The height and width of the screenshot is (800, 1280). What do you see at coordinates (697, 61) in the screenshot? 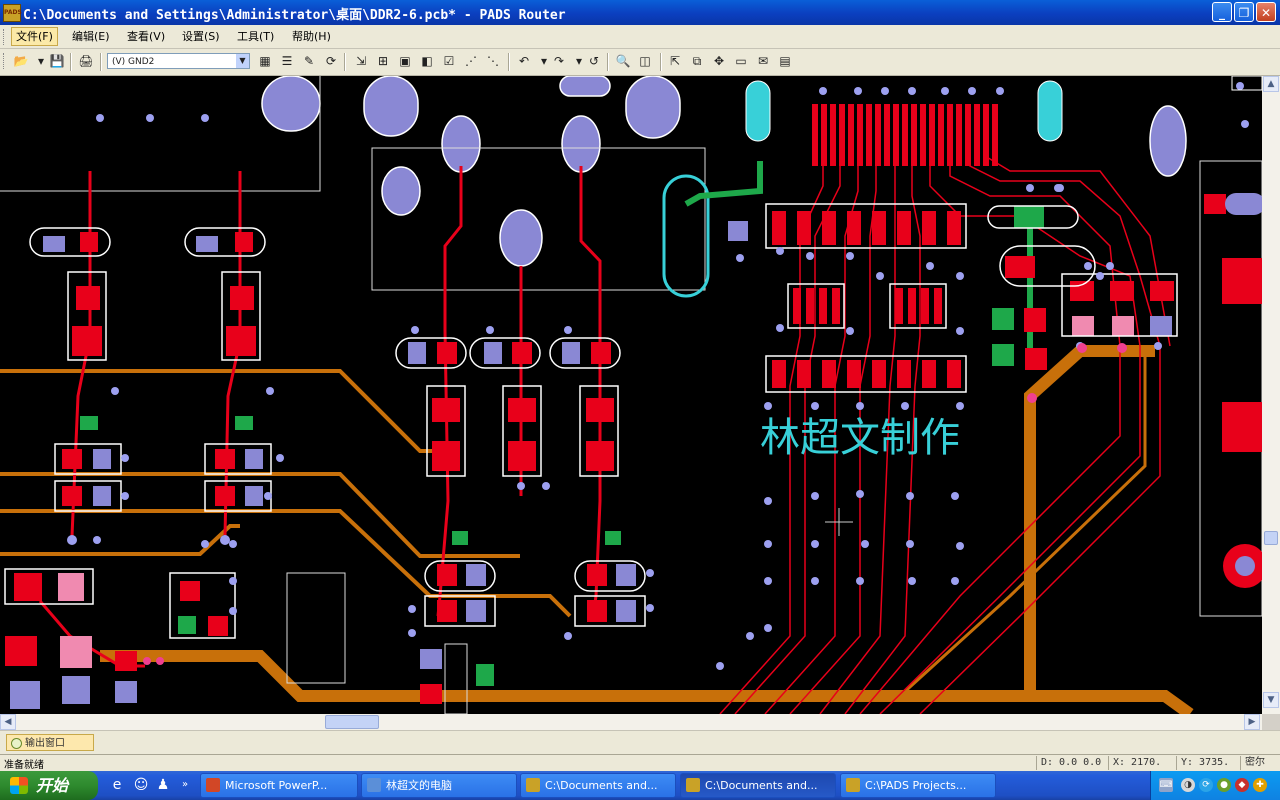
I see `window-list-icon: ⧉` at bounding box center [697, 61].